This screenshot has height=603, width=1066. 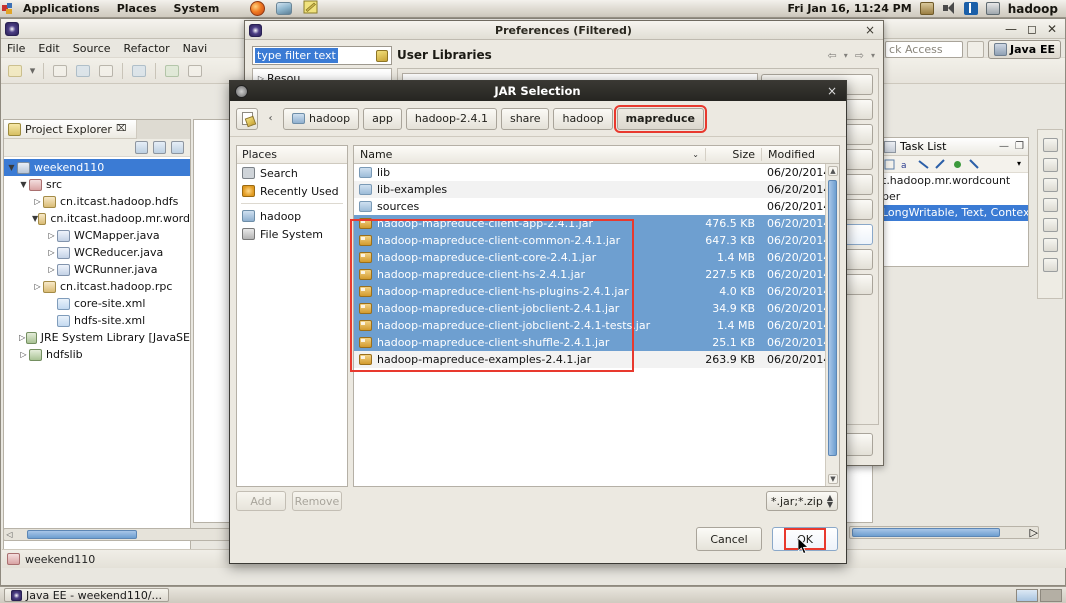 I want to click on export-button, so click(x=106, y=71).